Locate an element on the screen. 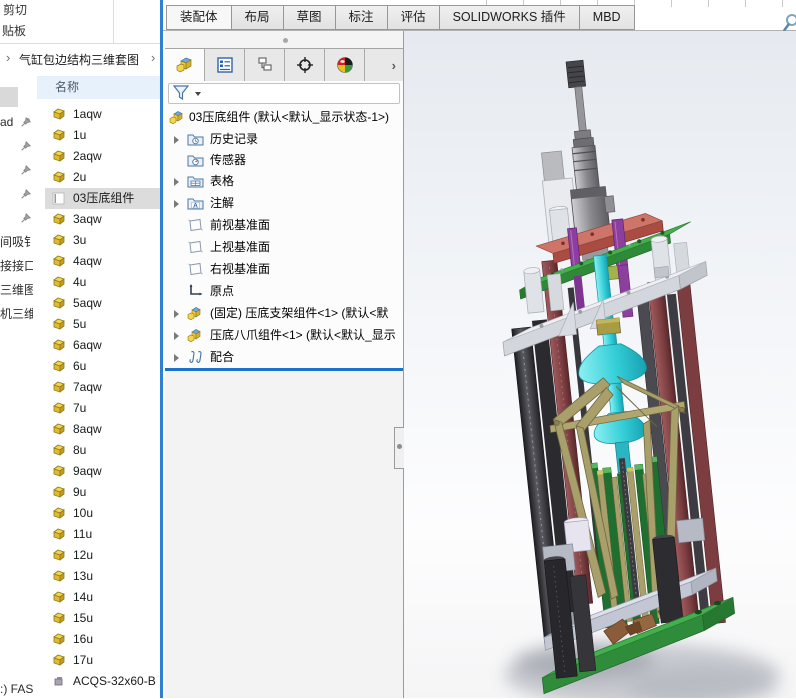 Image resolution: width=796 pixels, height=699 pixels. file-row: 2aqw is located at coordinates (103, 156).